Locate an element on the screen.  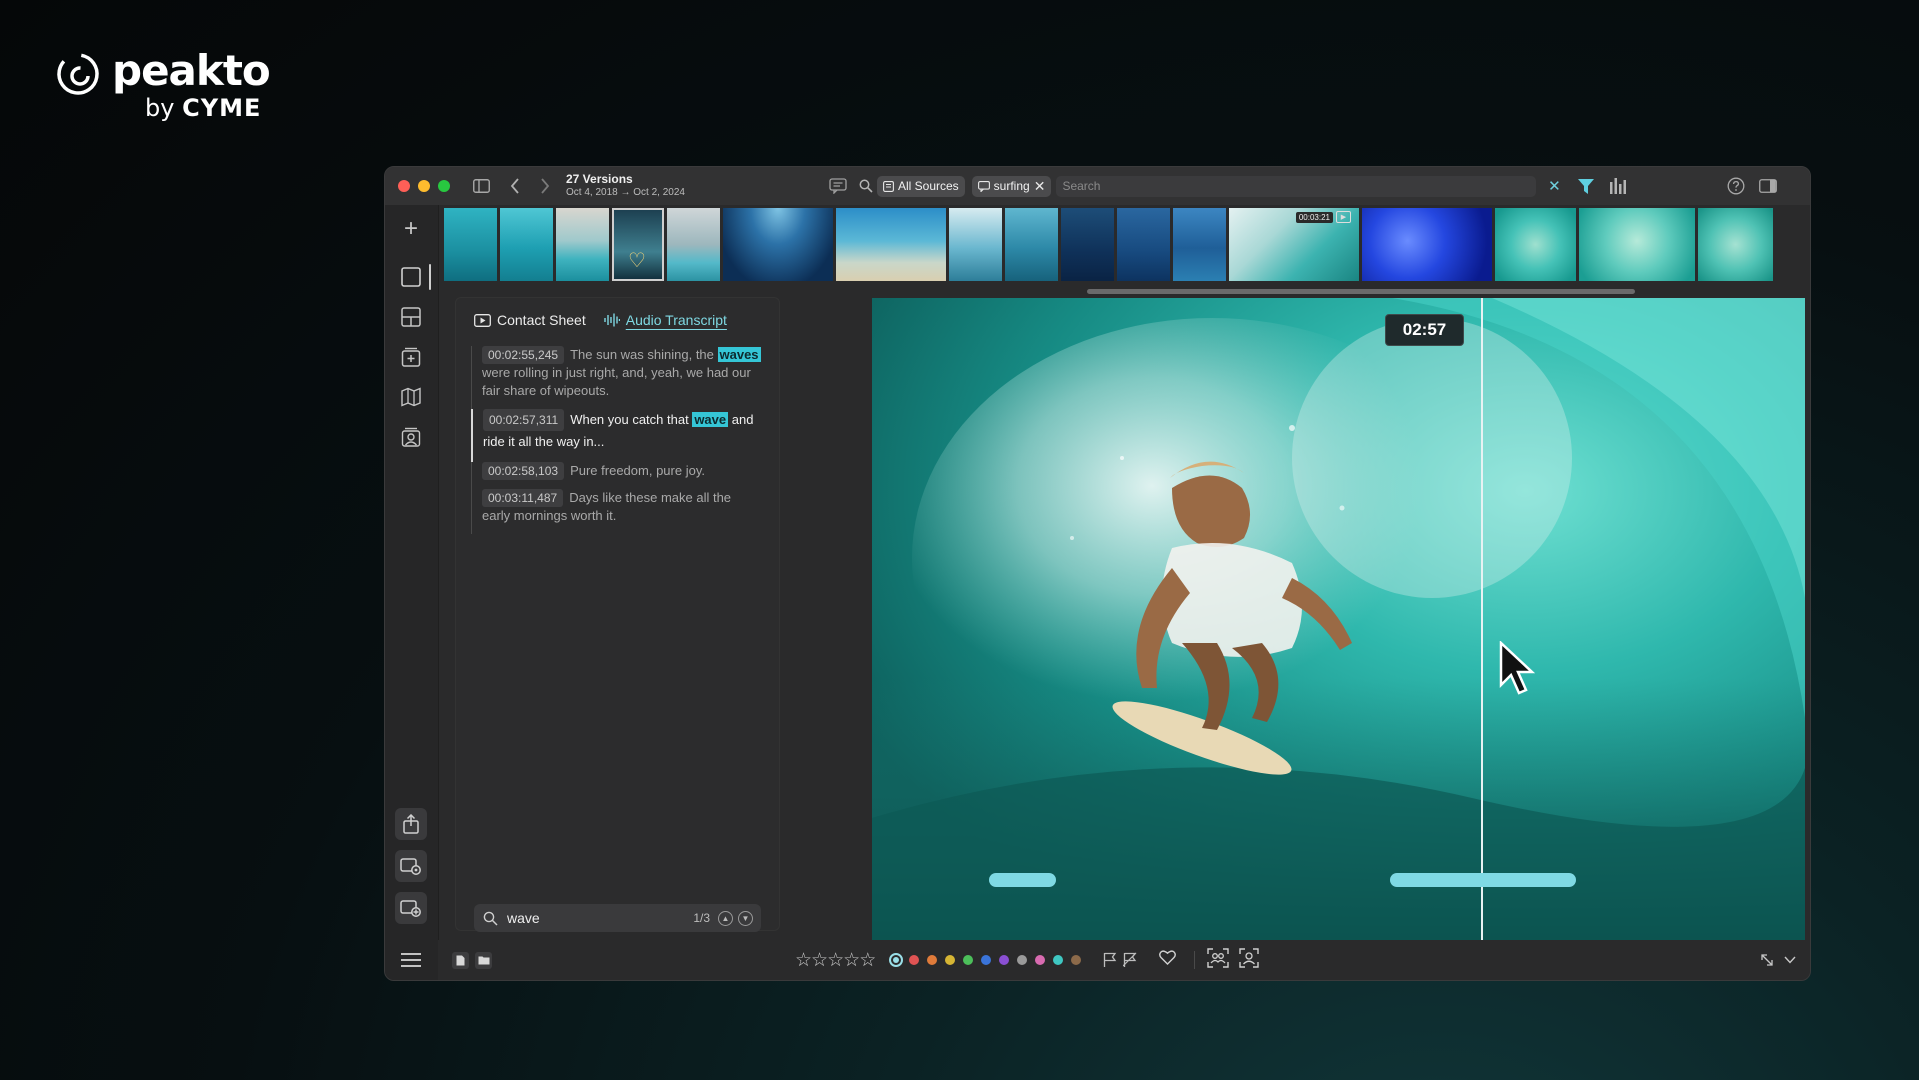
tab-contact-sheet: Contact Sheet is located at coordinates (530, 320).